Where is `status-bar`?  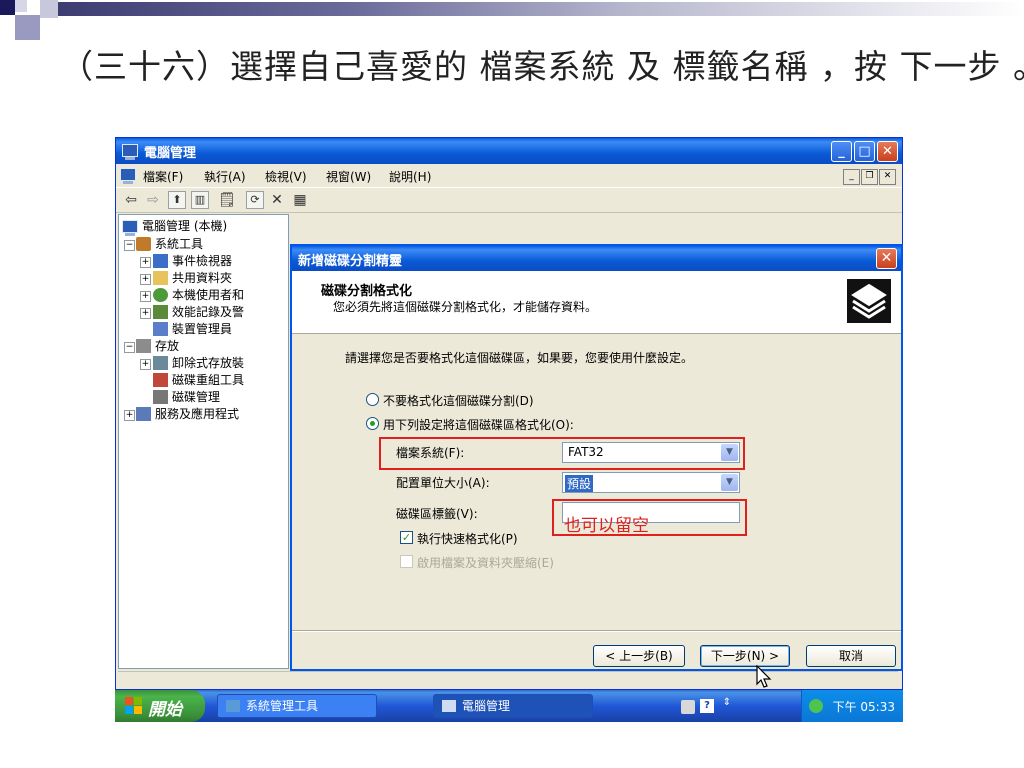
status-bar is located at coordinates (508, 680).